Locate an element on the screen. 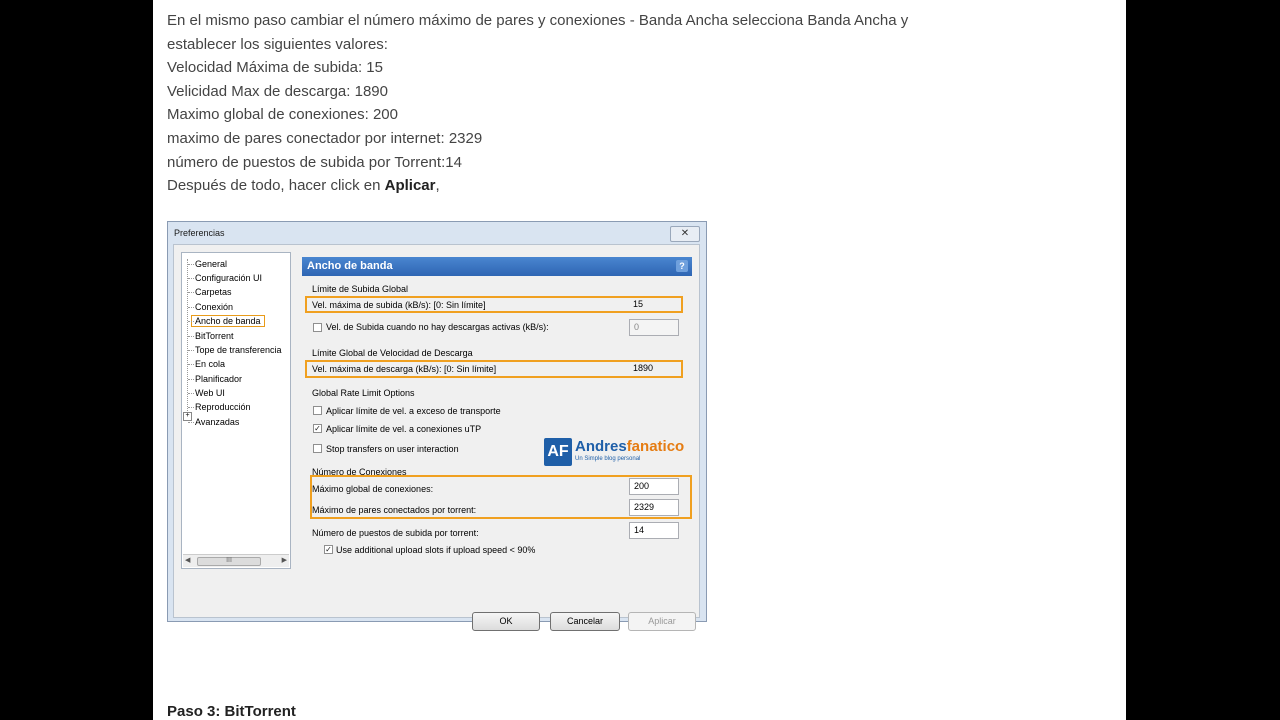 This screenshot has width=1280, height=720. tree-item-webui: Web UI is located at coordinates (206, 393).